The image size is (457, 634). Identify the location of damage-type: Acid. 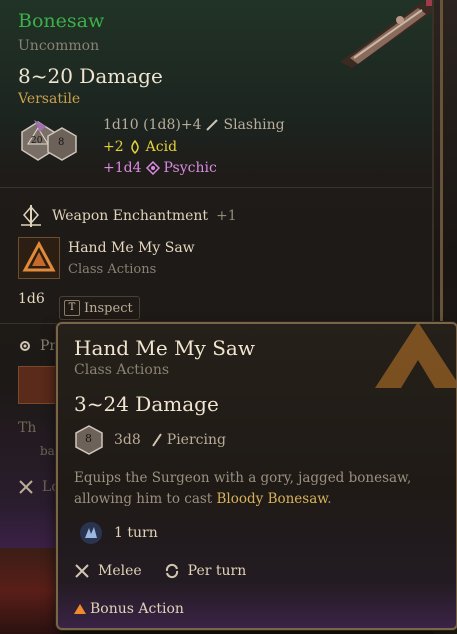
(161, 147).